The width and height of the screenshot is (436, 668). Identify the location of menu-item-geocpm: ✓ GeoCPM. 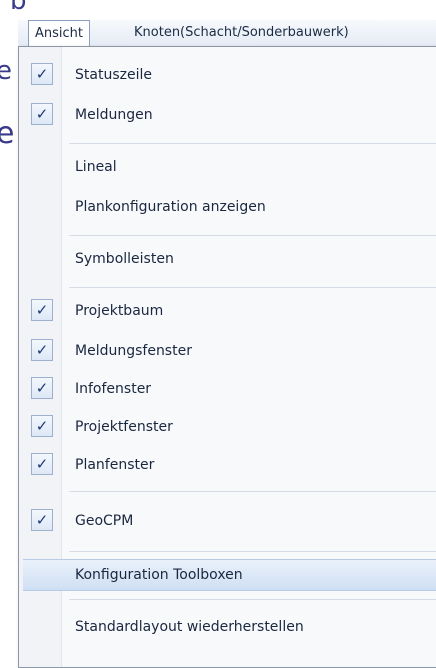
(227, 521).